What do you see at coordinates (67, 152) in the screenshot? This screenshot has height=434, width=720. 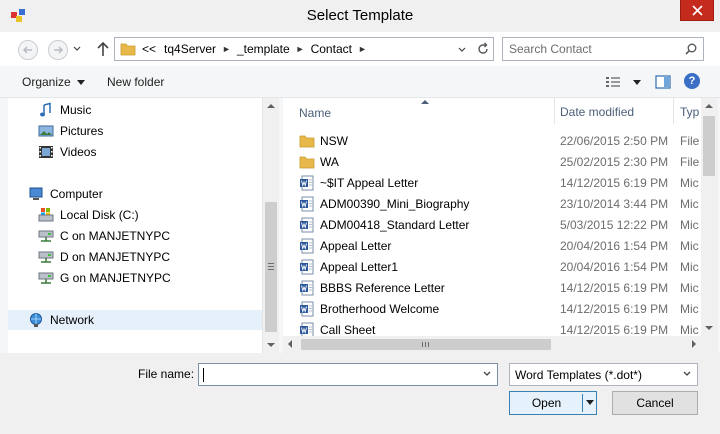 I see `nav-item-videos: Videos` at bounding box center [67, 152].